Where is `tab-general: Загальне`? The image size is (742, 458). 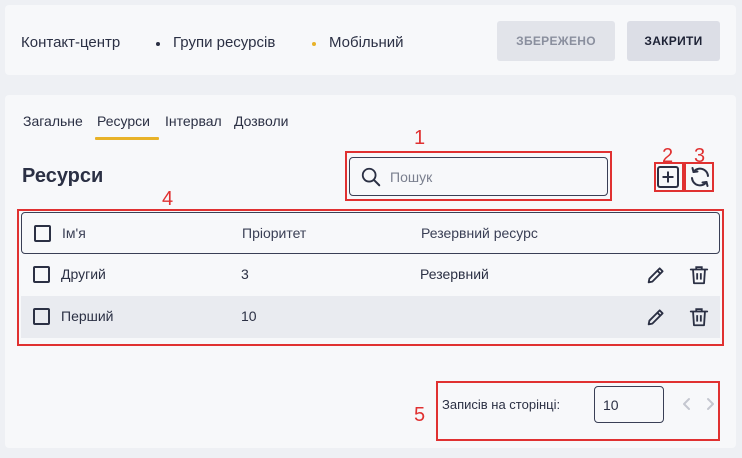
tab-general: Загальне is located at coordinates (53, 121).